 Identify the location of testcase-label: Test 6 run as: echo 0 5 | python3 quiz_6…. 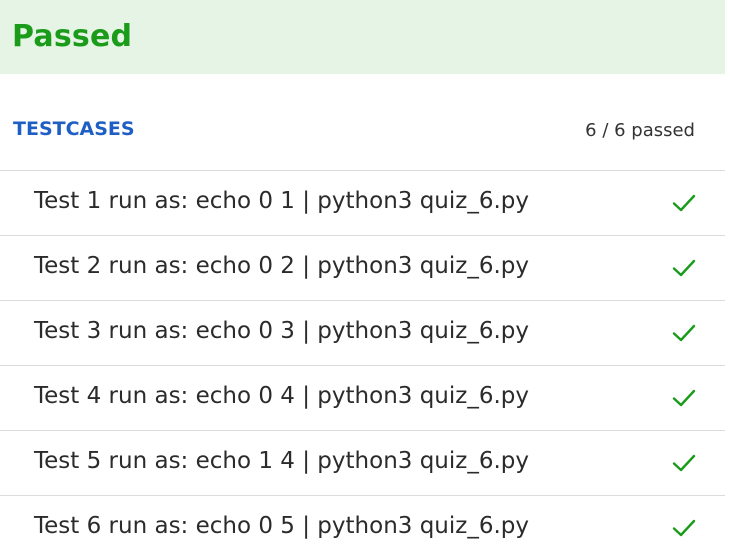
(282, 526).